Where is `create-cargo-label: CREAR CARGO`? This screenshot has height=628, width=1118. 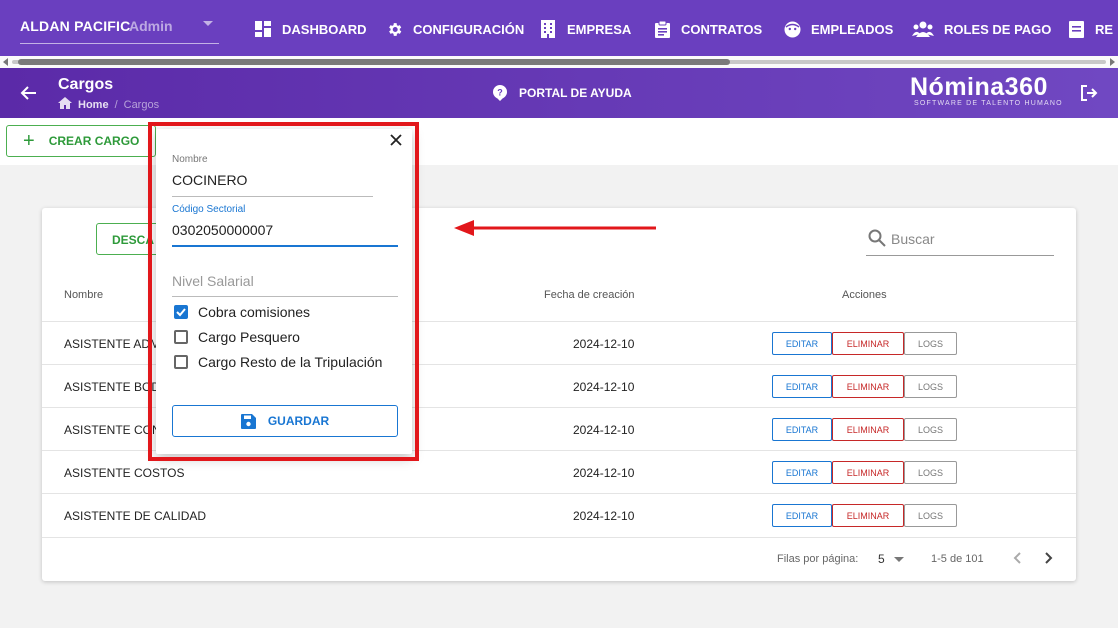
create-cargo-label: CREAR CARGO is located at coordinates (94, 141).